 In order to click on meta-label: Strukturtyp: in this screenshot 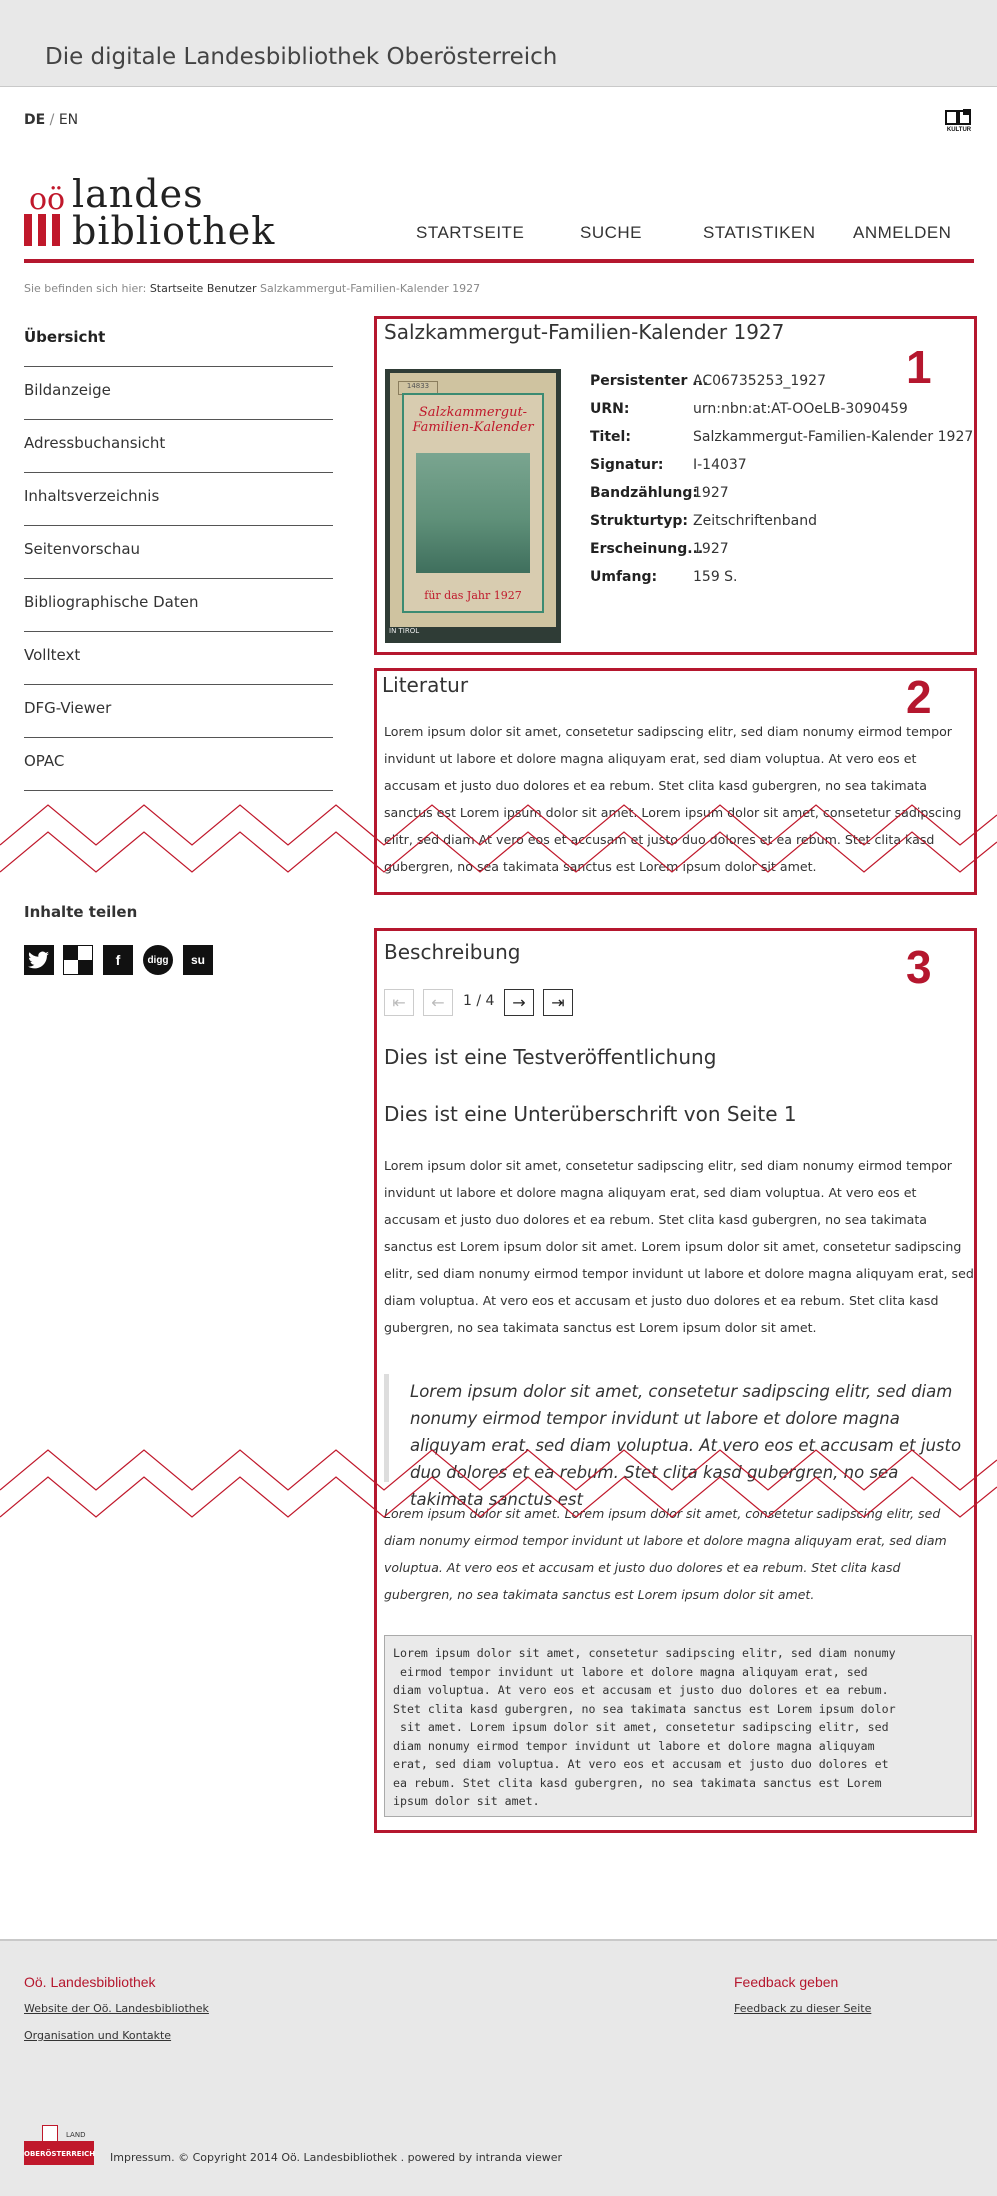, I will do `click(639, 521)`.